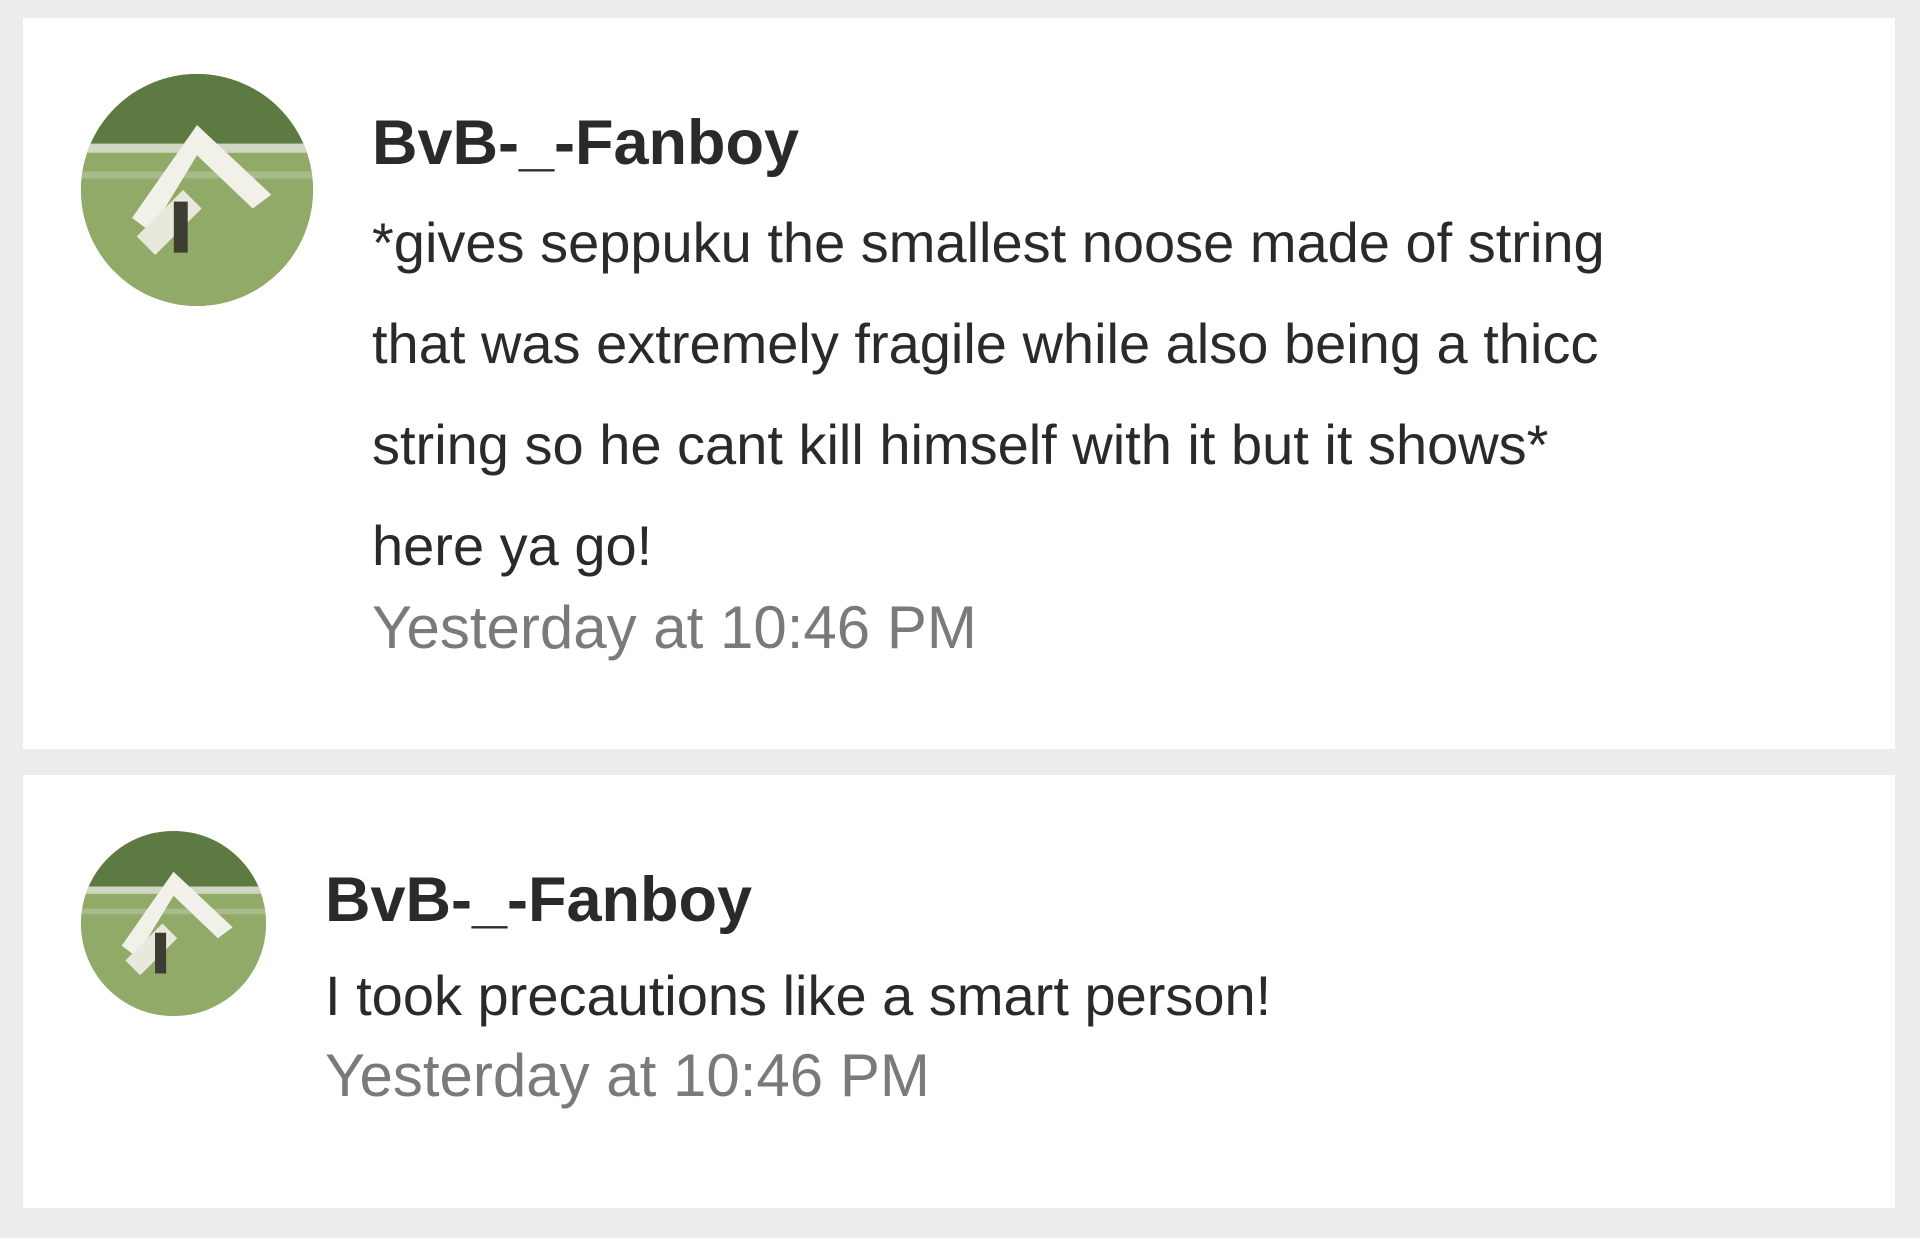 Image resolution: width=1920 pixels, height=1238 pixels. I want to click on comment-message: I took precautions like a smart person!, so click(798, 995).